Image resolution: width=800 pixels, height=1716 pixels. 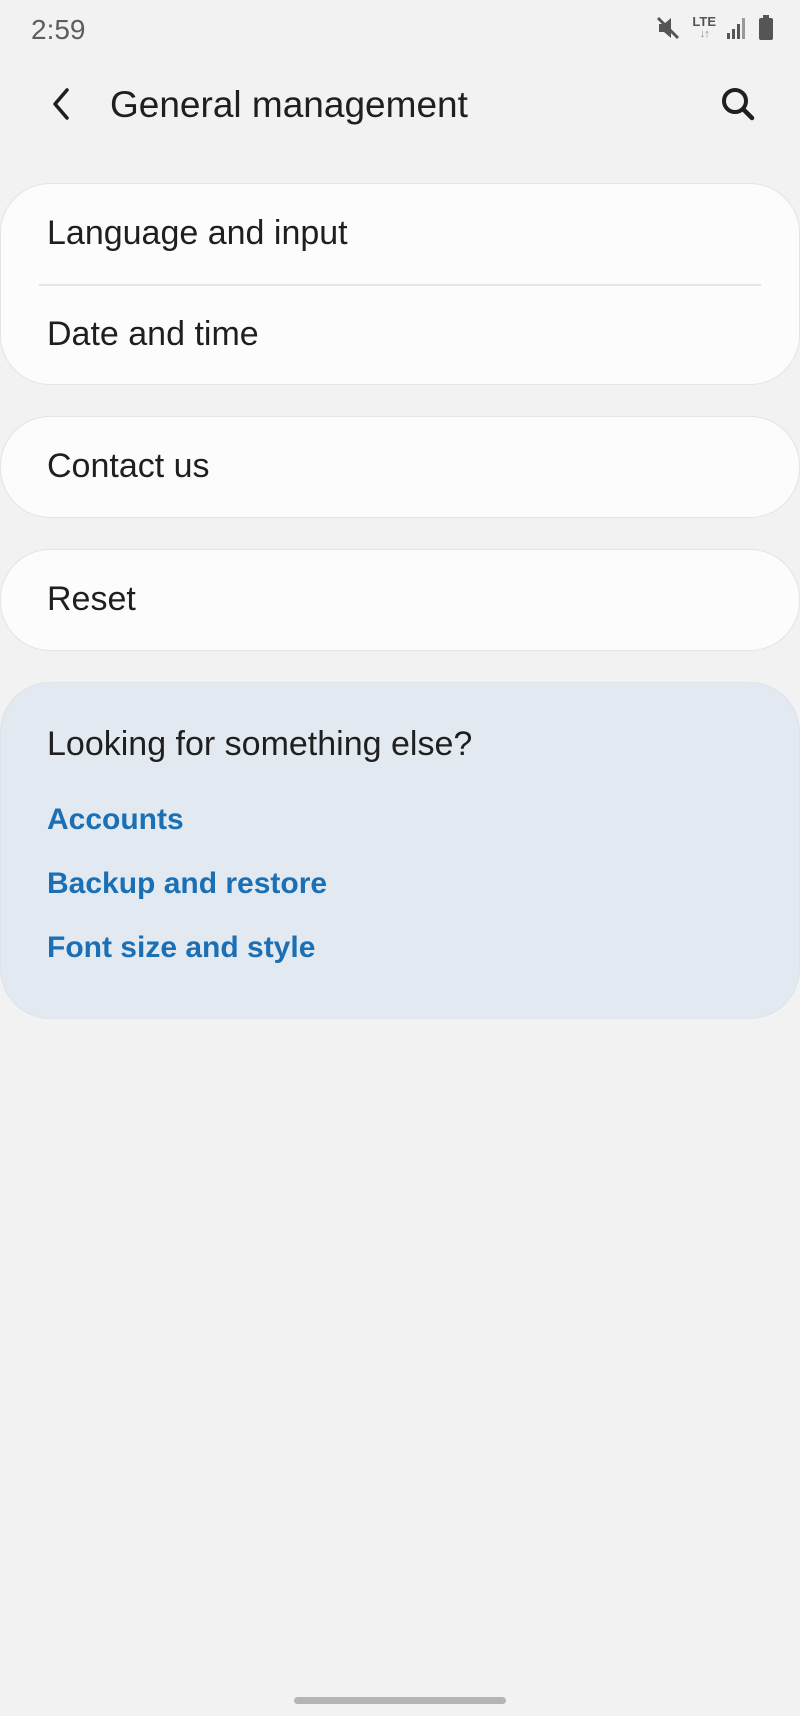 What do you see at coordinates (260, 744) in the screenshot?
I see `suggestions-title: Looking for something else?` at bounding box center [260, 744].